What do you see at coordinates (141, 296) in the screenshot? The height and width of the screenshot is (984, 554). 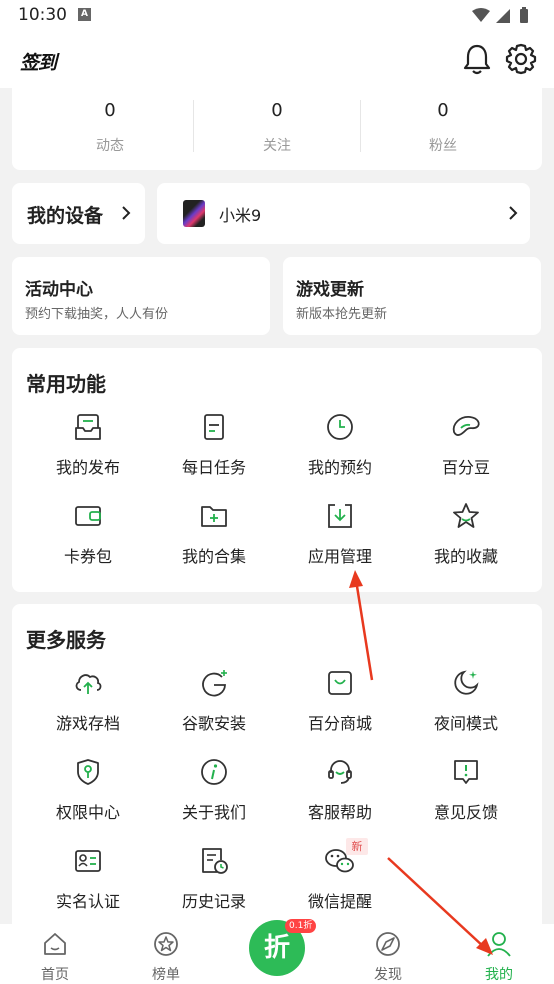 I see `activity-center-card: 活动中心 预约下载抽奖，人人有份` at bounding box center [141, 296].